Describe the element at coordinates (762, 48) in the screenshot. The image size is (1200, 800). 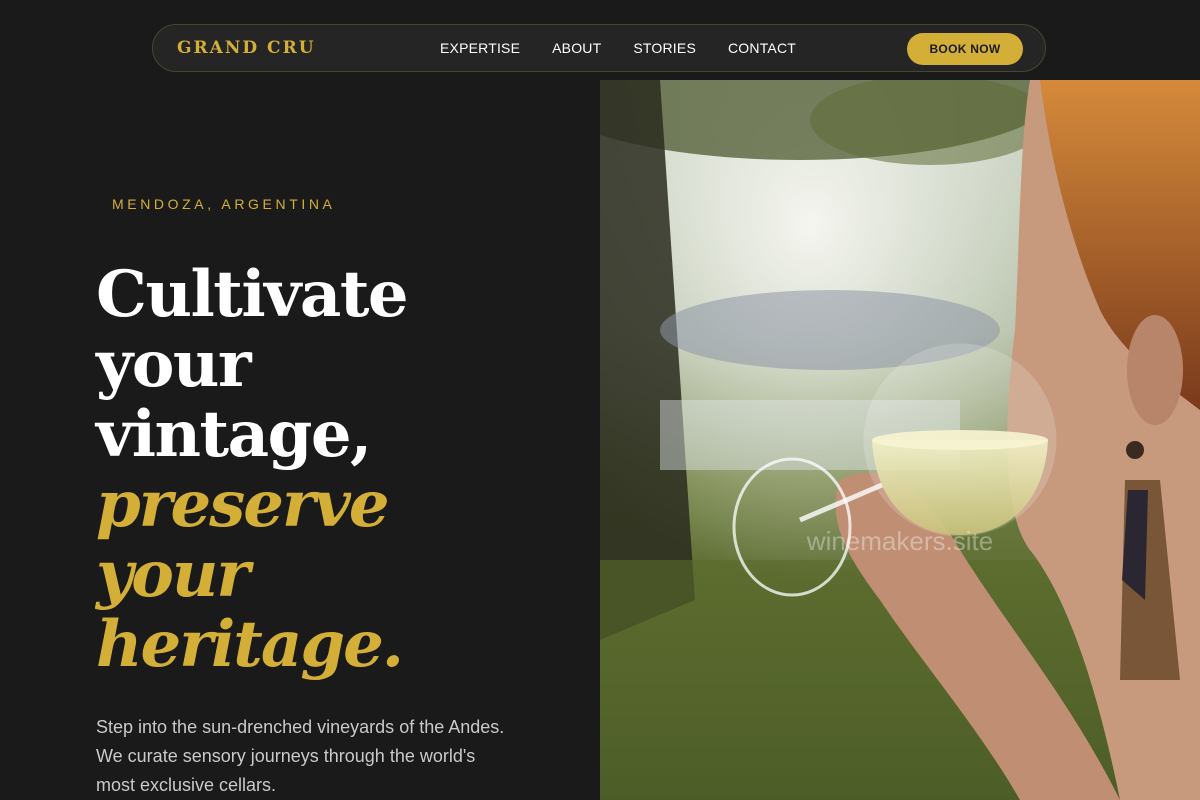
I see `nav-link-contact: CONTACT` at that location.